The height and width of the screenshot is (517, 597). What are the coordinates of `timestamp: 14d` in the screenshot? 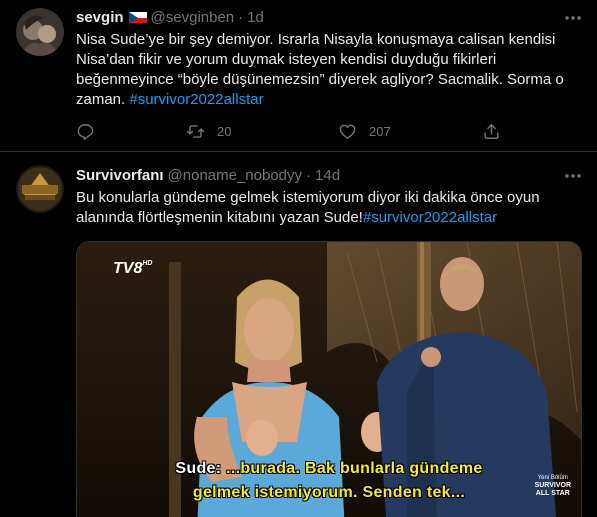 It's located at (327, 175).